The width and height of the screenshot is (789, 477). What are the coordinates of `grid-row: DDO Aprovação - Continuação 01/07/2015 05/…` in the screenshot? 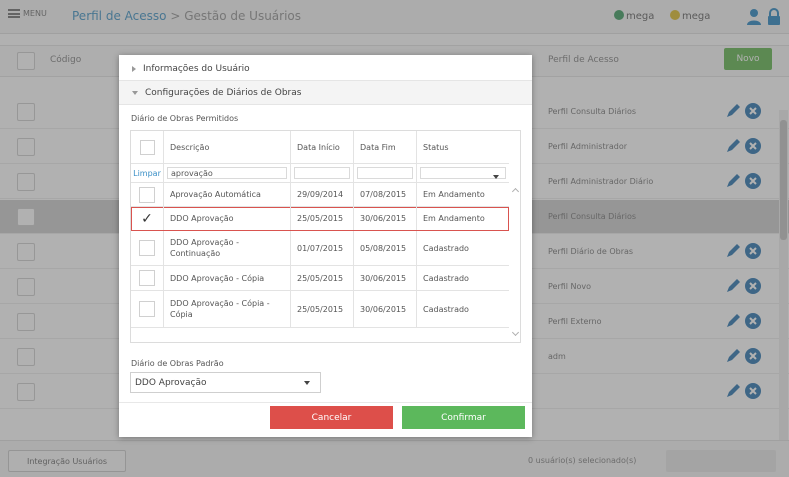 It's located at (320, 248).